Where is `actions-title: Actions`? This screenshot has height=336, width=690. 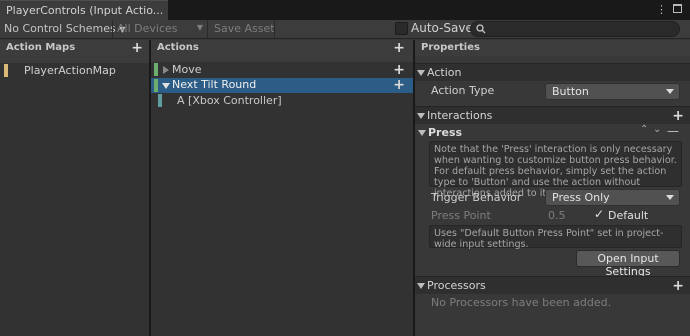
actions-title: Actions is located at coordinates (178, 47).